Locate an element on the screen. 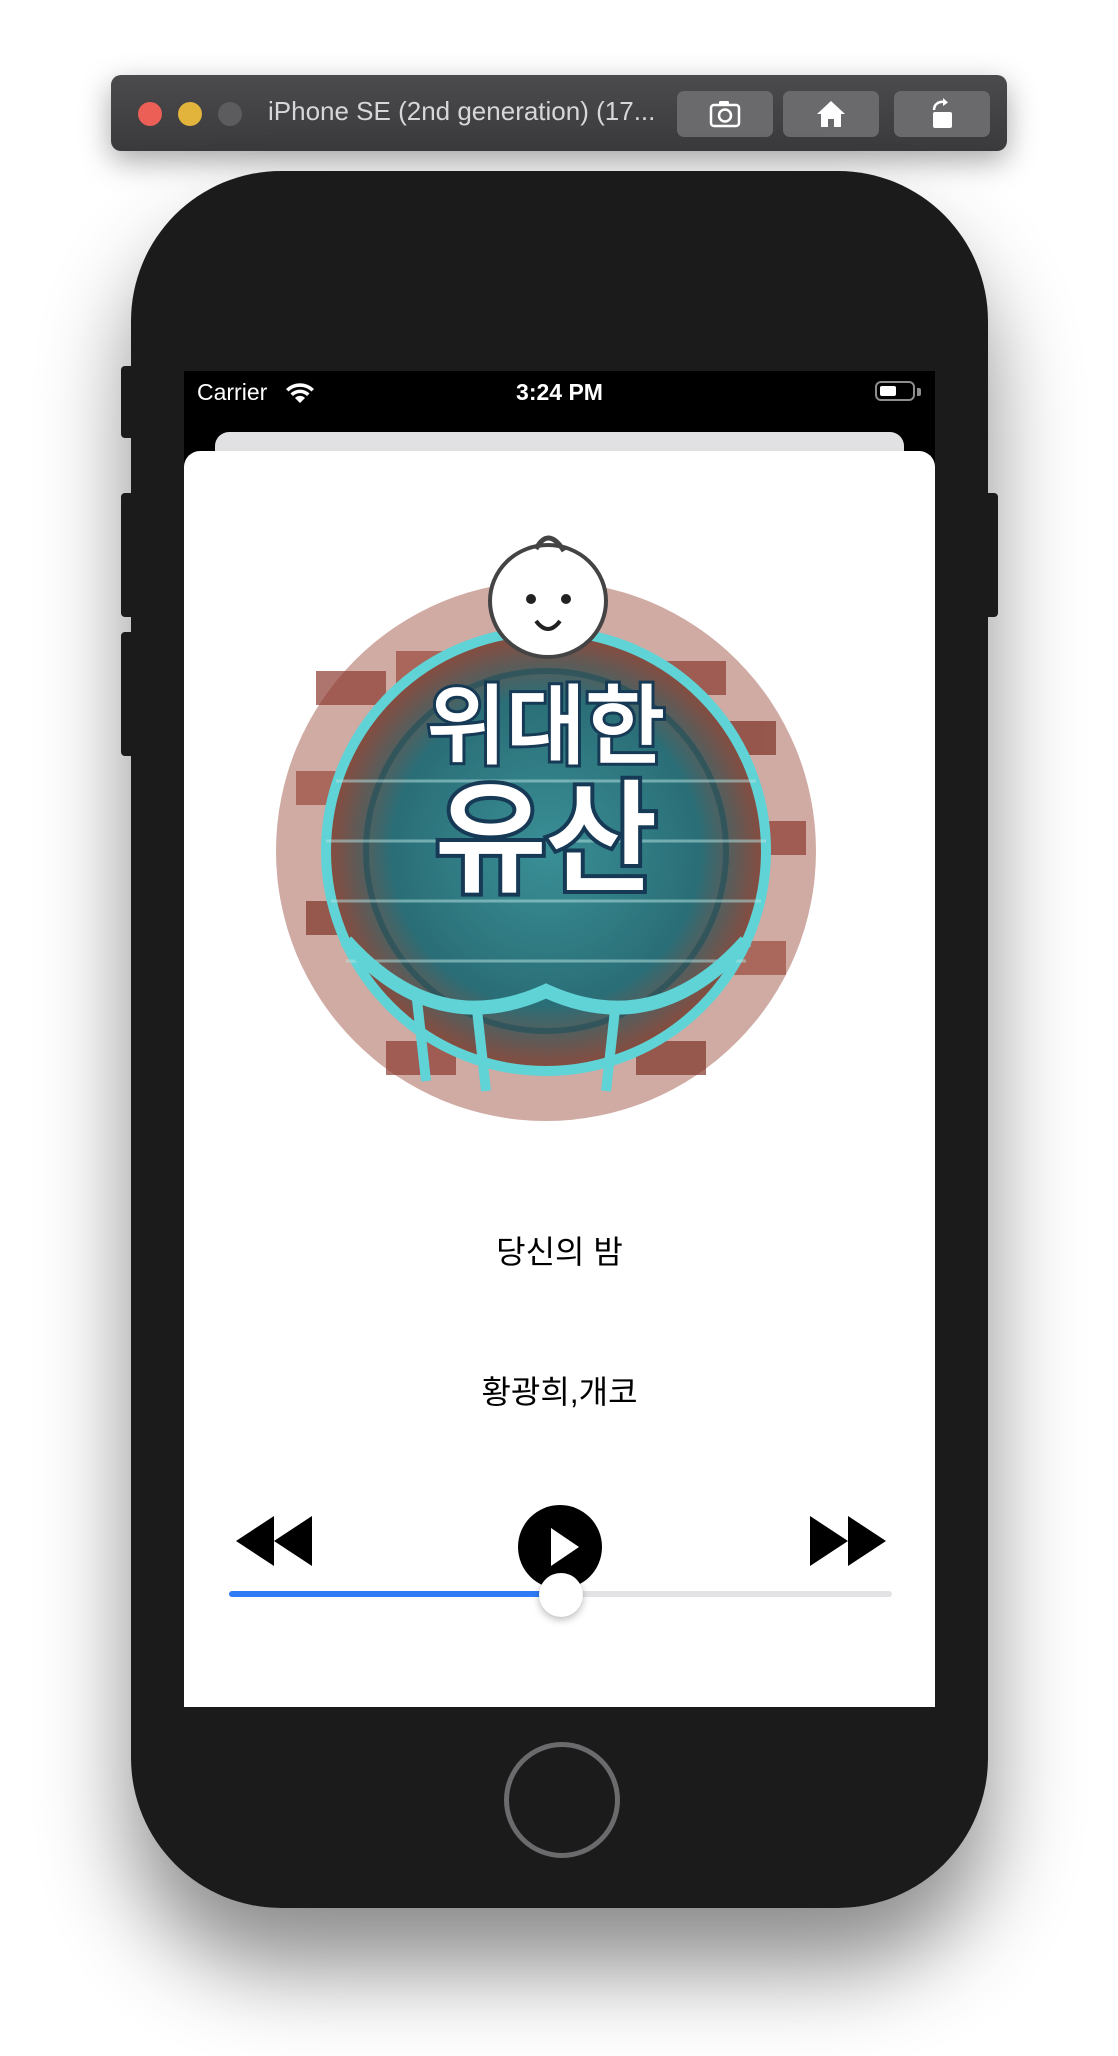 The image size is (1118, 2056). rotate-icon is located at coordinates (942, 113).